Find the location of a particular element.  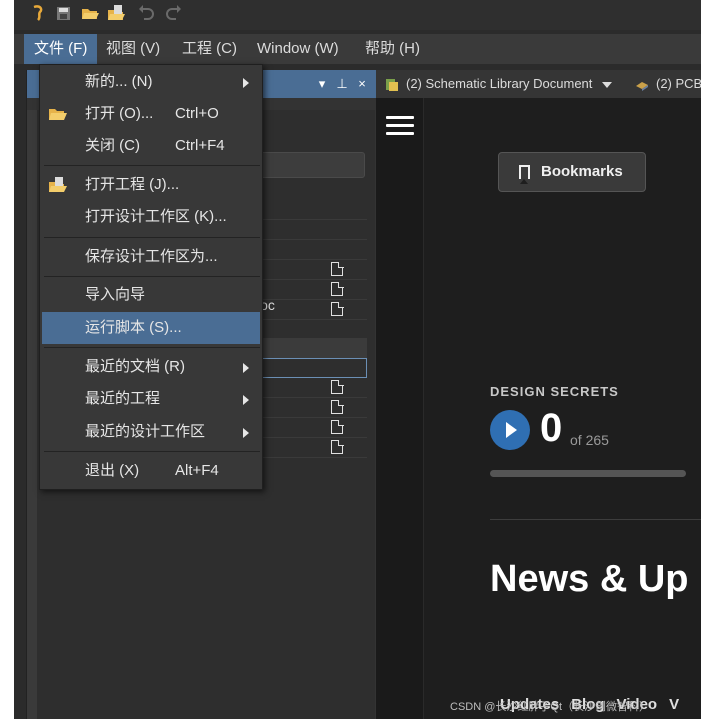

menu-item-exit: 退出 (X) Alt+F4 is located at coordinates (151, 471).